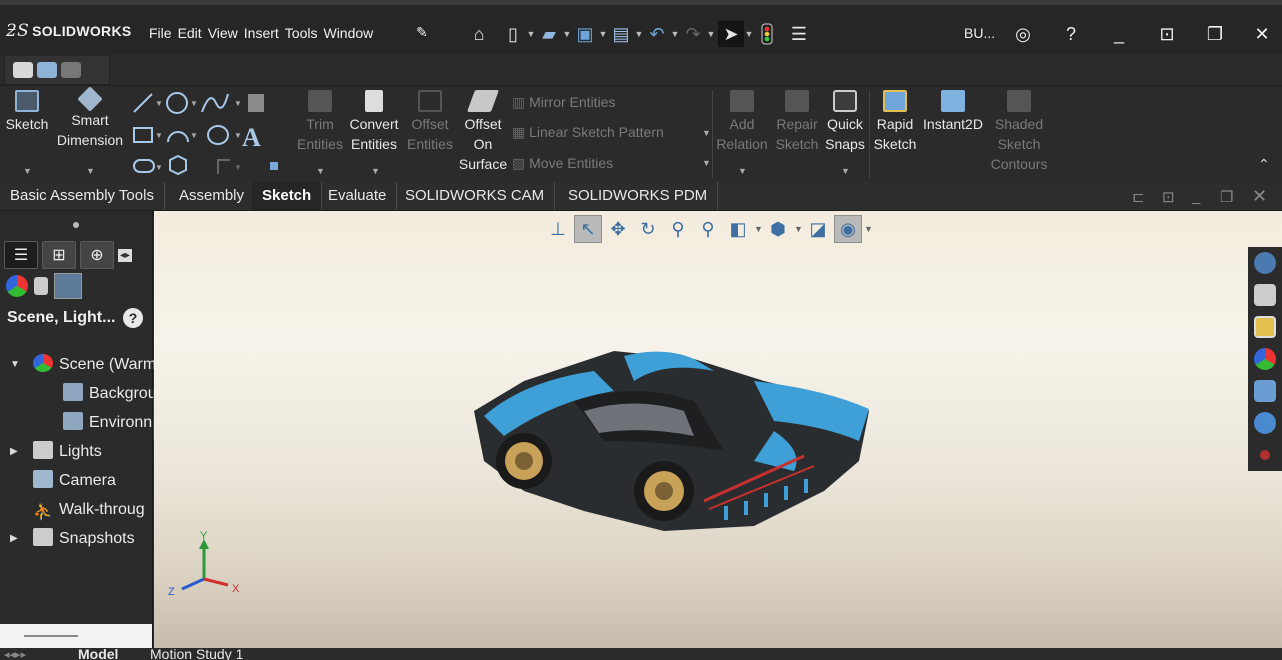 This screenshot has height=660, width=1282. What do you see at coordinates (1259, 196) in the screenshot?
I see `doc-close-icon: ✕` at bounding box center [1259, 196].